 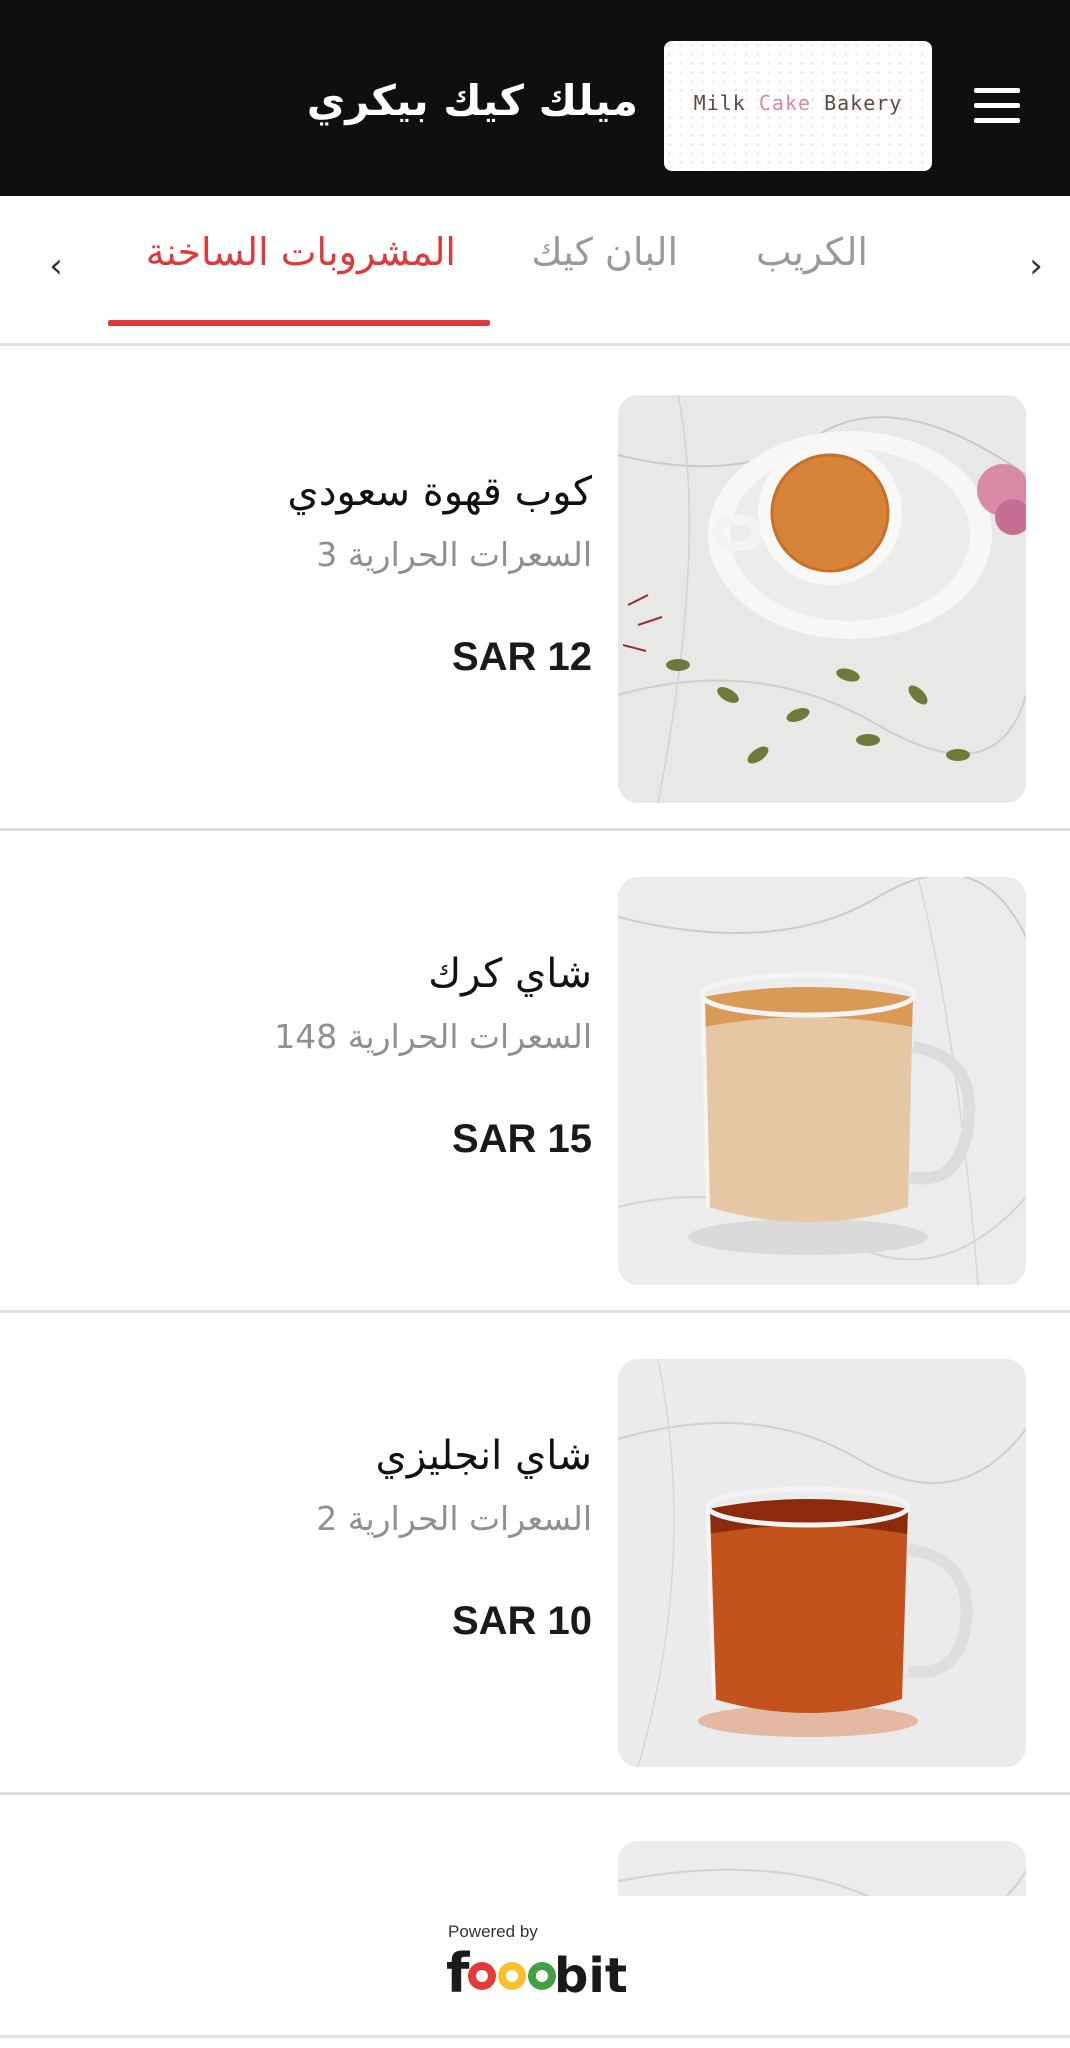 I want to click on item-image-karak-tea, so click(x=822, y=1081).